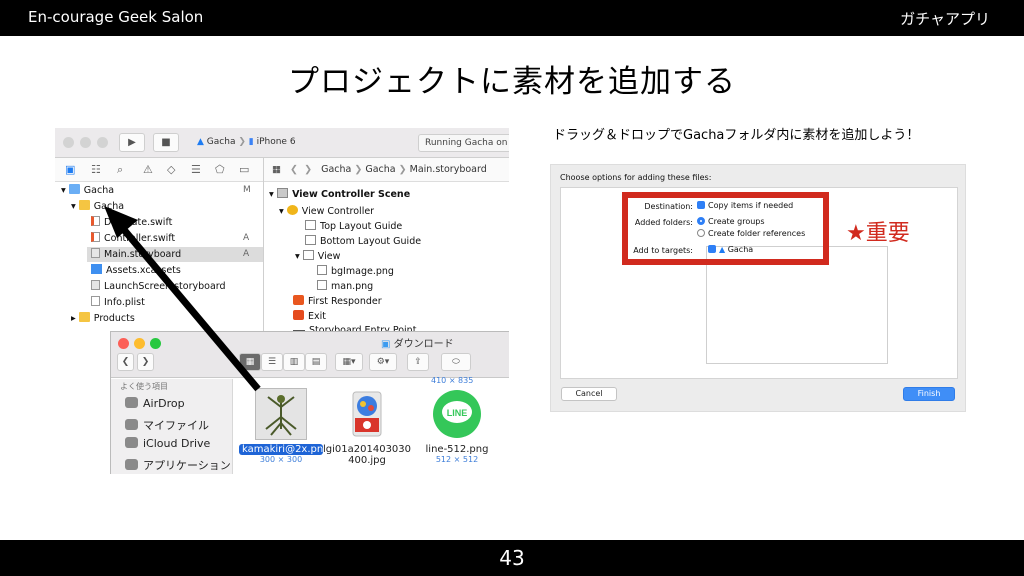 The width and height of the screenshot is (1024, 576). What do you see at coordinates (878, 233) in the screenshot?
I see `important-label: ★重要` at bounding box center [878, 233].